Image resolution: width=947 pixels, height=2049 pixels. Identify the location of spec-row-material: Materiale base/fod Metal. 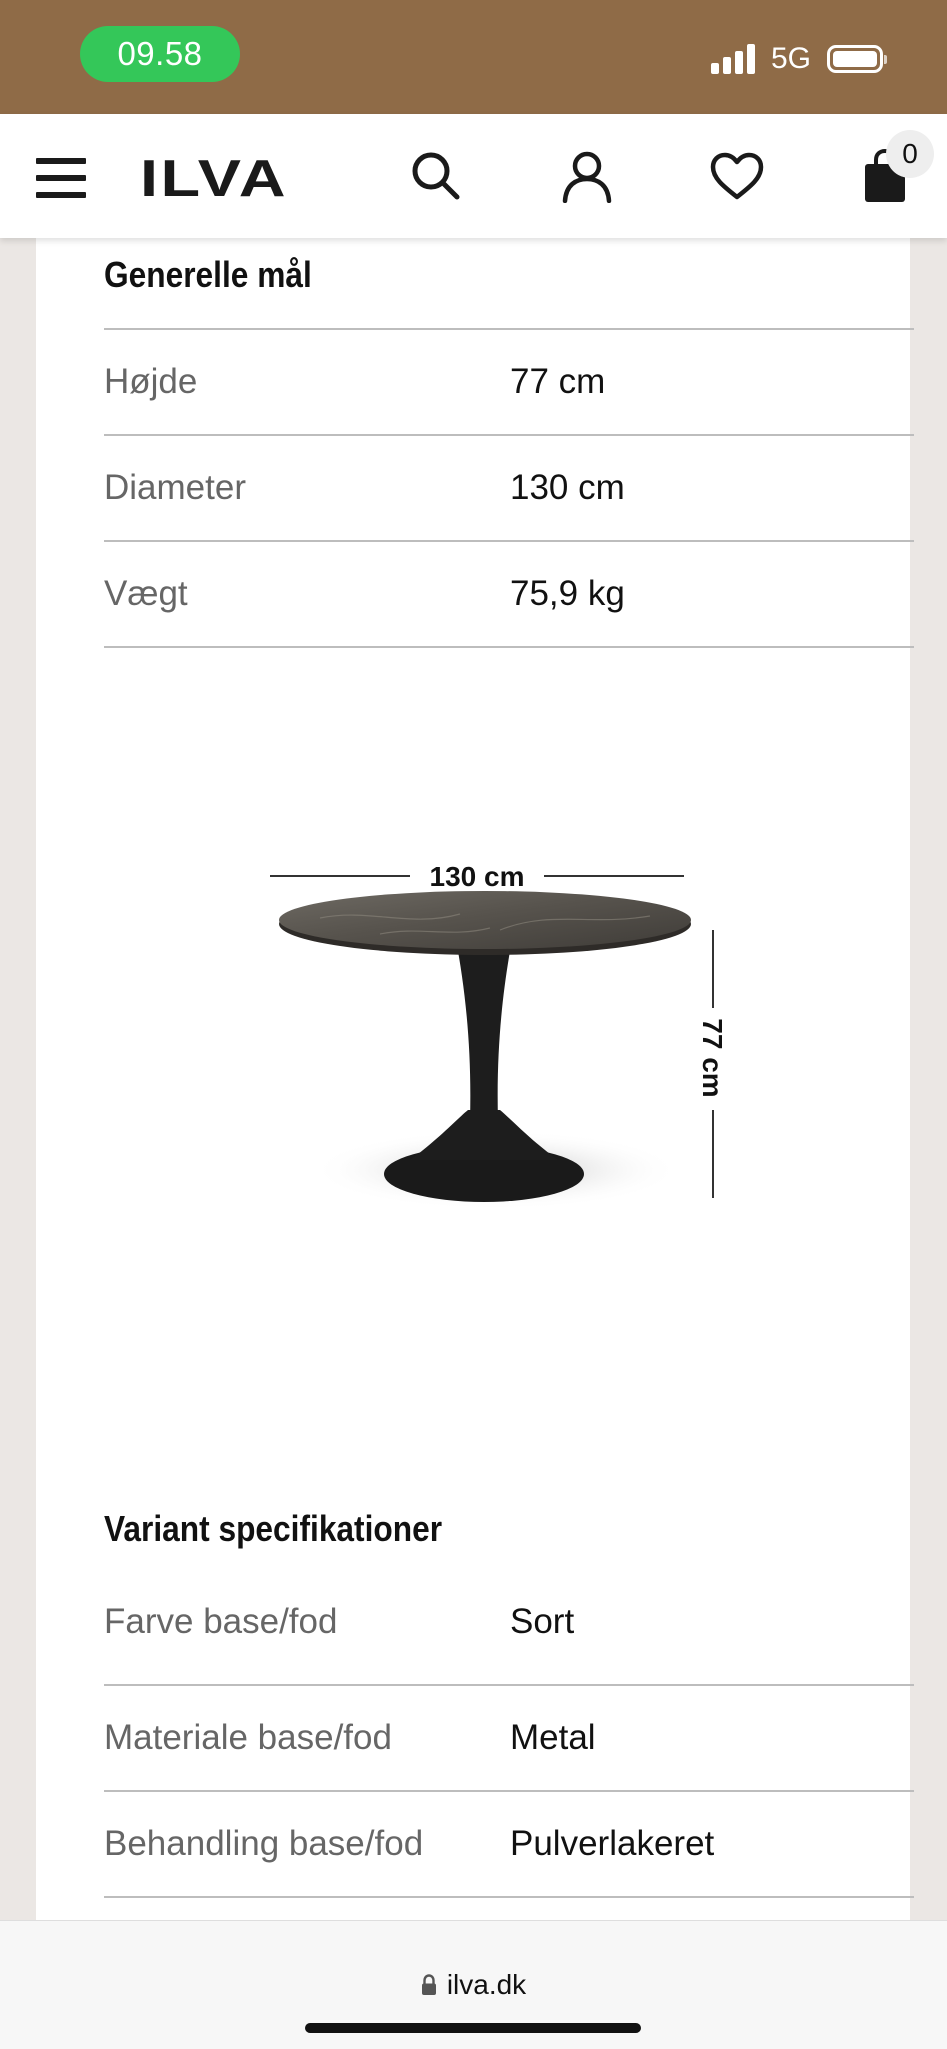
(509, 1739).